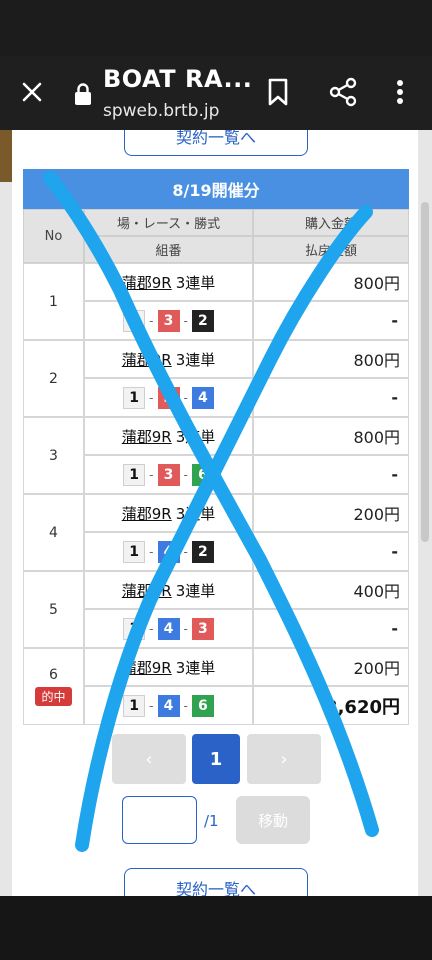 The image size is (432, 960). Describe the element at coordinates (53, 236) in the screenshot. I see `header-no: No` at that location.